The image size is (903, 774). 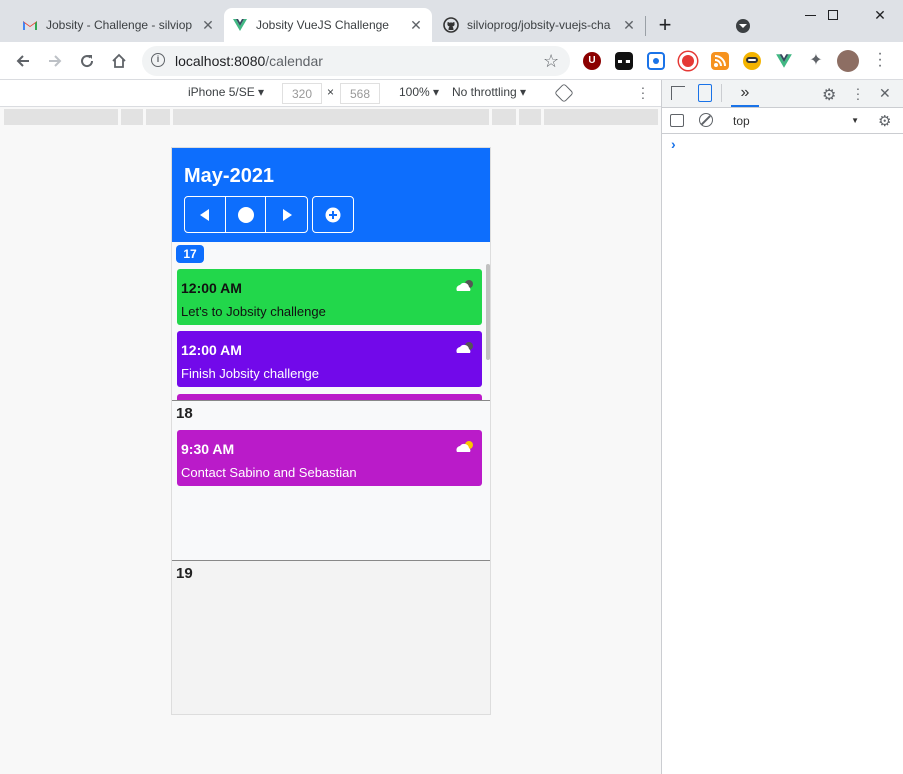 I want to click on tab-title: Jobsity VueJS Challenge, so click(x=322, y=25).